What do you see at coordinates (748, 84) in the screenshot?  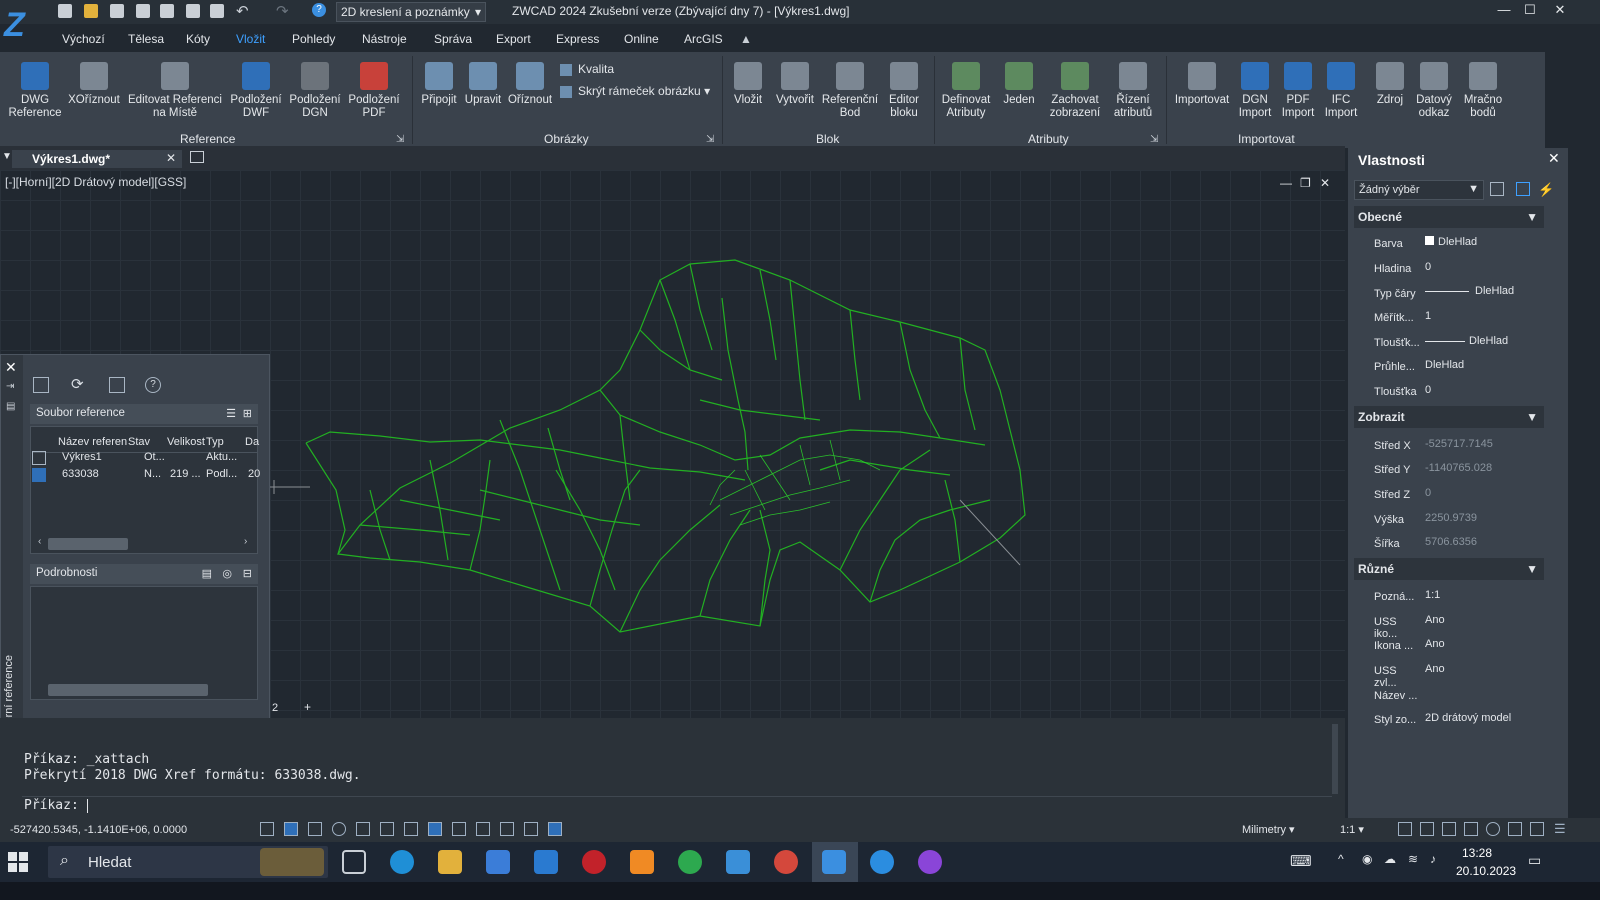 I see `insert-block-button: Vložit` at bounding box center [748, 84].